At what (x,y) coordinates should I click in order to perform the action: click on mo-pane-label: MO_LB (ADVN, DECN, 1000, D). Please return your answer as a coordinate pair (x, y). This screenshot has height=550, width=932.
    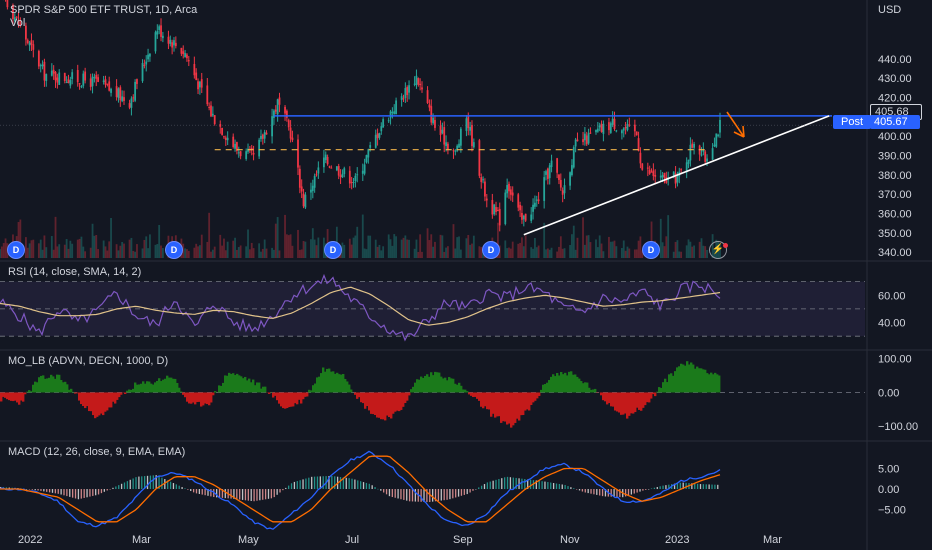
    Looking at the image, I should click on (88, 361).